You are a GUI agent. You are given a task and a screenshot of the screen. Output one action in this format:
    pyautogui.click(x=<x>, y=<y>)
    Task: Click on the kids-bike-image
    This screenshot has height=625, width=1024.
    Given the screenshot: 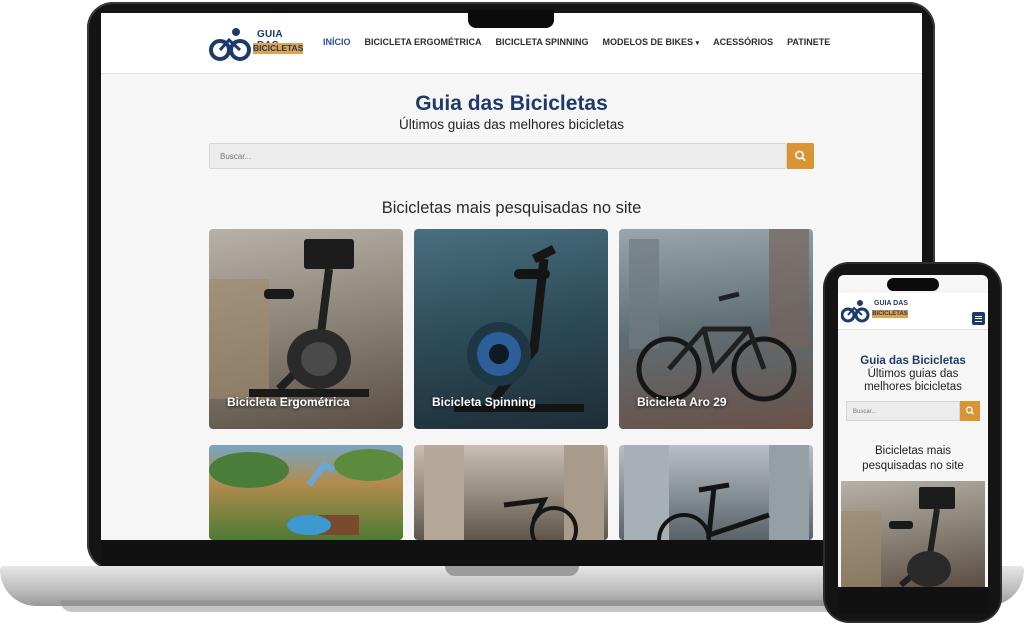 What is the action you would take?
    pyautogui.click(x=306, y=492)
    